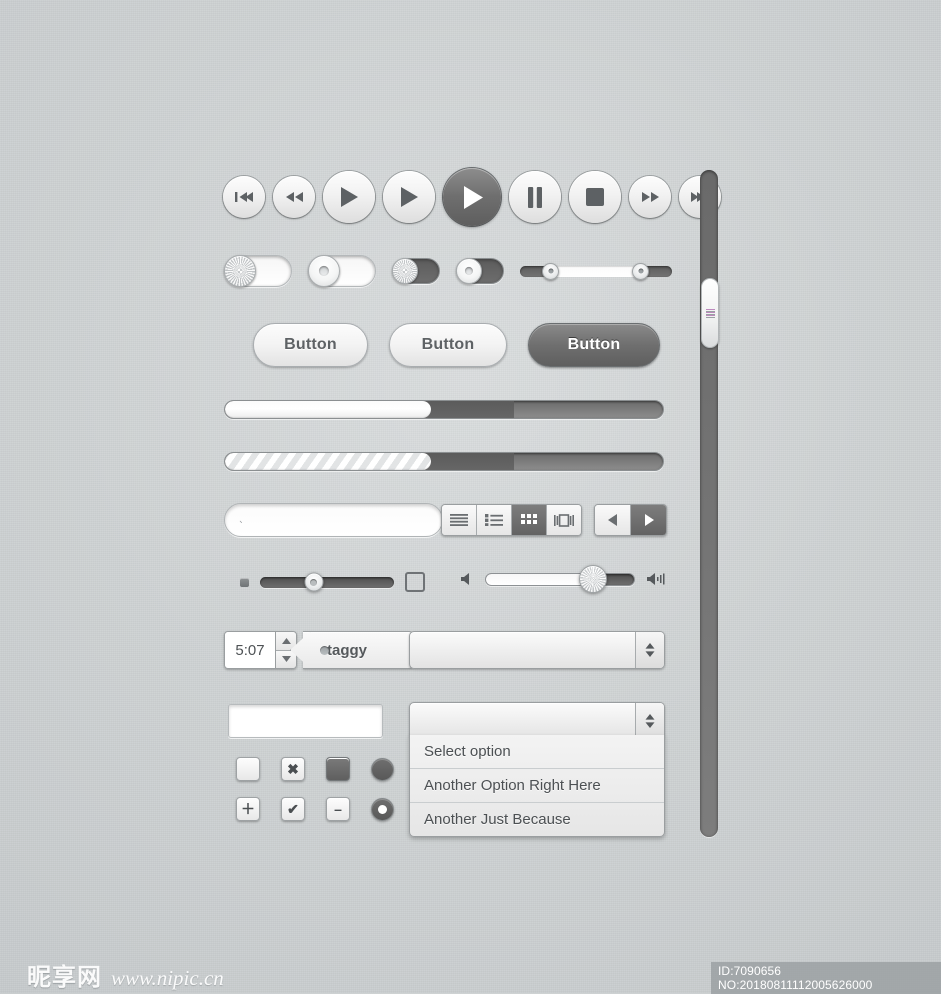 Image resolution: width=941 pixels, height=994 pixels. I want to click on vertical-scrollbar, so click(709, 503).